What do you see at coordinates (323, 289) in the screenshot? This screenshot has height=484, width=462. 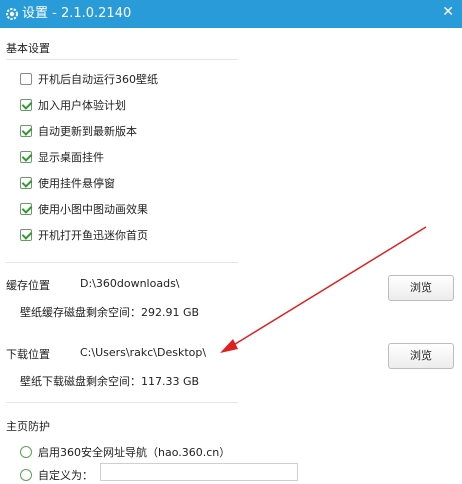 I see `annotation-arrow` at bounding box center [323, 289].